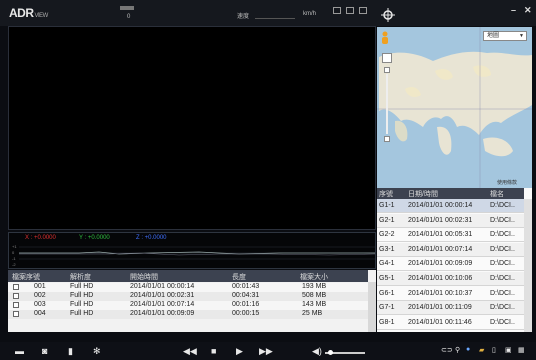 The width and height of the screenshot is (536, 360). I want to click on file-no: 004, so click(40, 313).